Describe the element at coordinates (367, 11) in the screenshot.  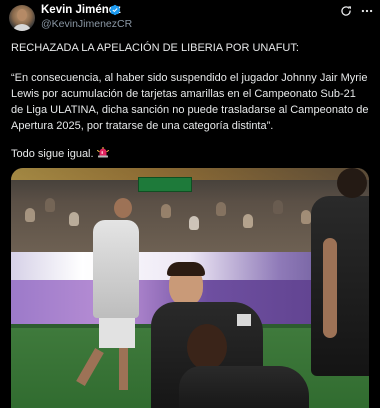
I see `more-options-icon` at that location.